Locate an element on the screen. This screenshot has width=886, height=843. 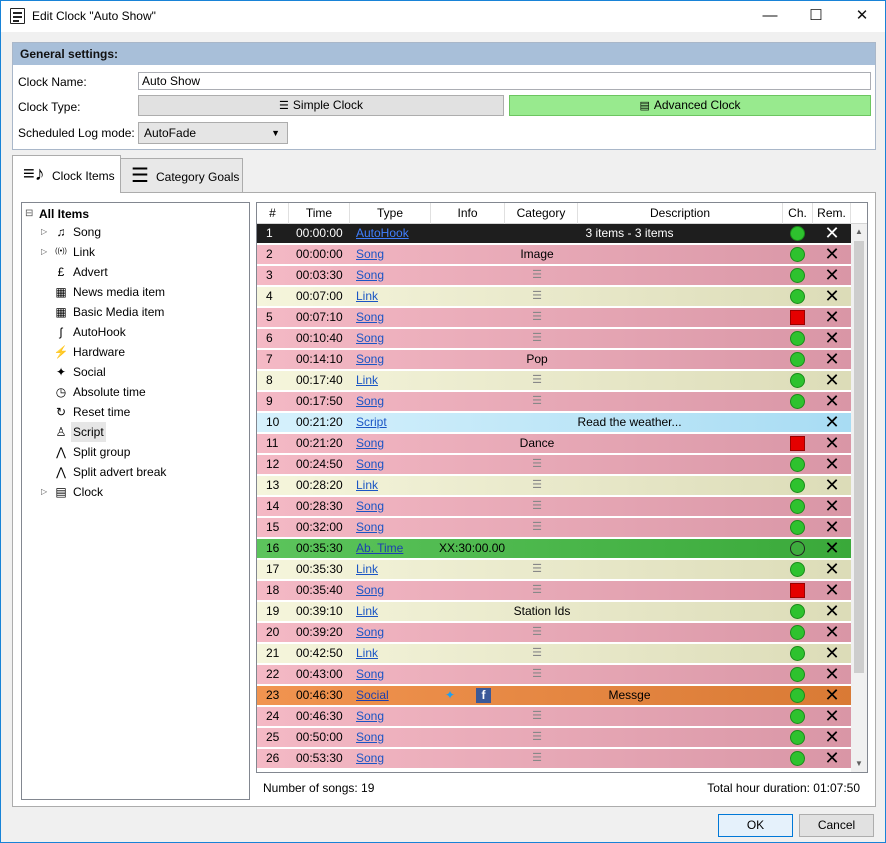
table-row: 22 00:43:00 Song ☰ ✕ is located at coordinates (554, 674).